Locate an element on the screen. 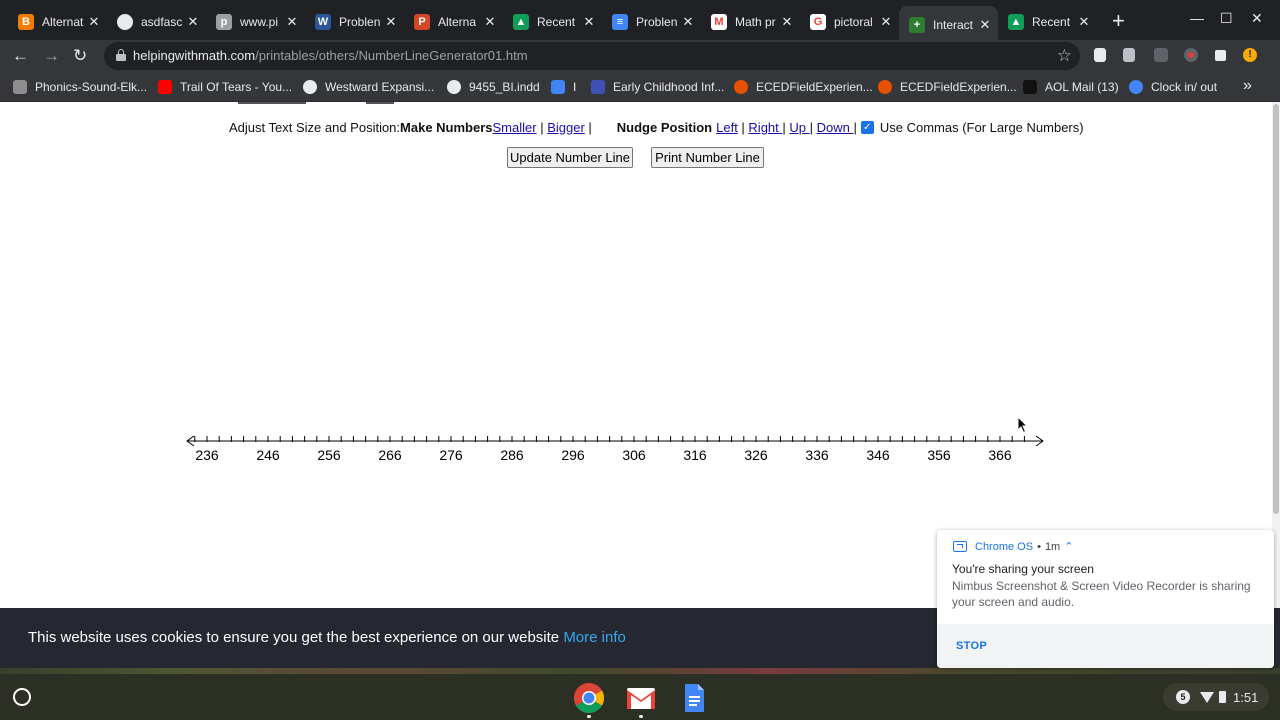 This screenshot has height=720, width=1280. site-icon is located at coordinates (20, 87).